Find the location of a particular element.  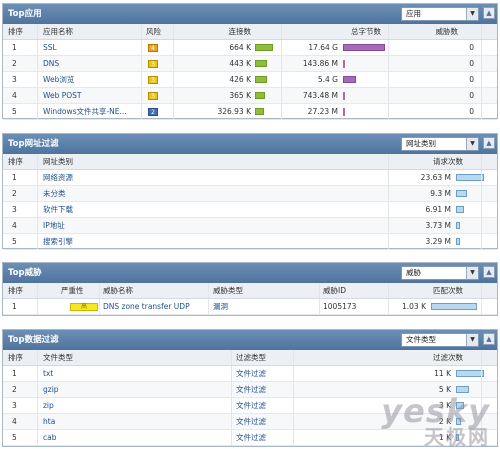

table-row: 2 DNS 3 443 K 143.86 M 0 is located at coordinates (250, 64).